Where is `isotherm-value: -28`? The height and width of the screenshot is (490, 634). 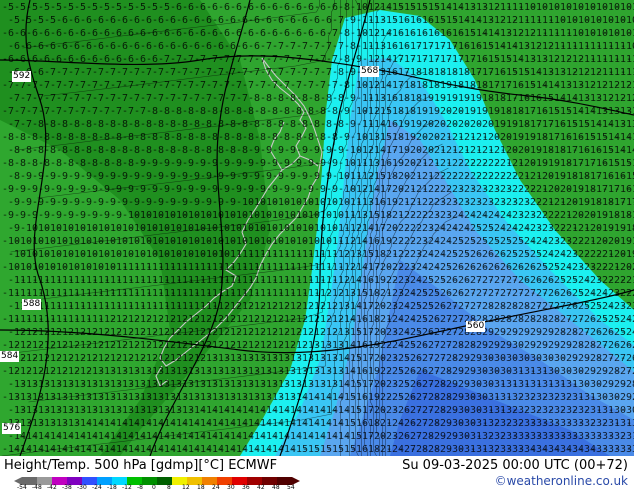 isotherm-value: -28 is located at coordinates (630, 397).